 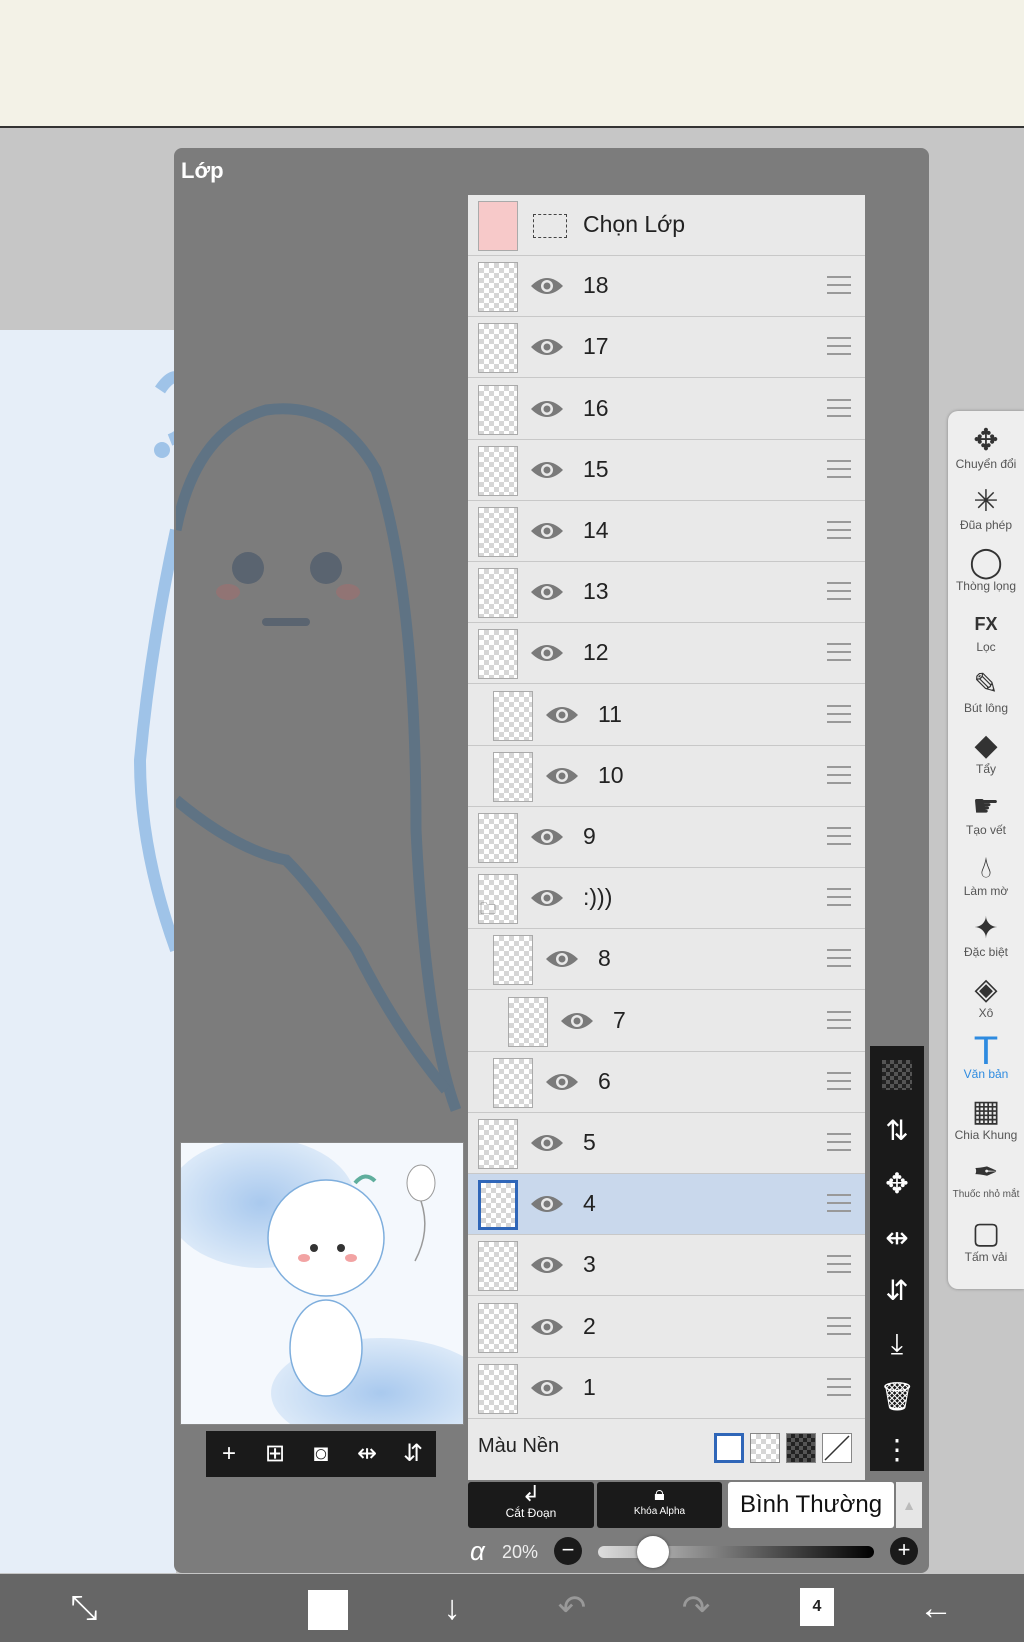 I want to click on transparent-fill-button, so click(x=897, y=1075).